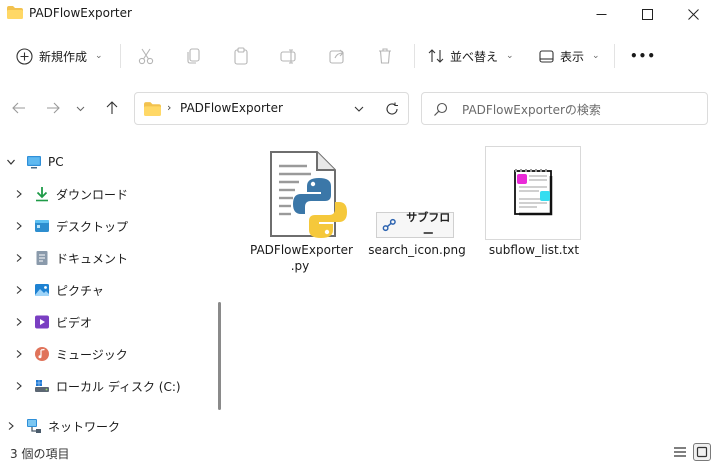  Describe the element at coordinates (534, 250) in the screenshot. I see `file-name: subflow_list.txt` at that location.